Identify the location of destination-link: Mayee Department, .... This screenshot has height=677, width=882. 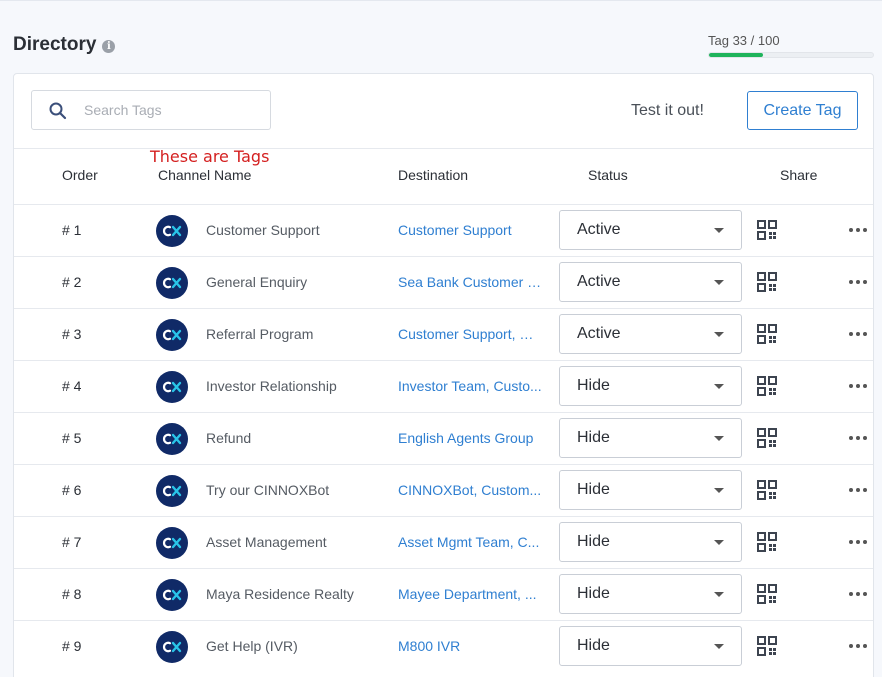
(471, 594).